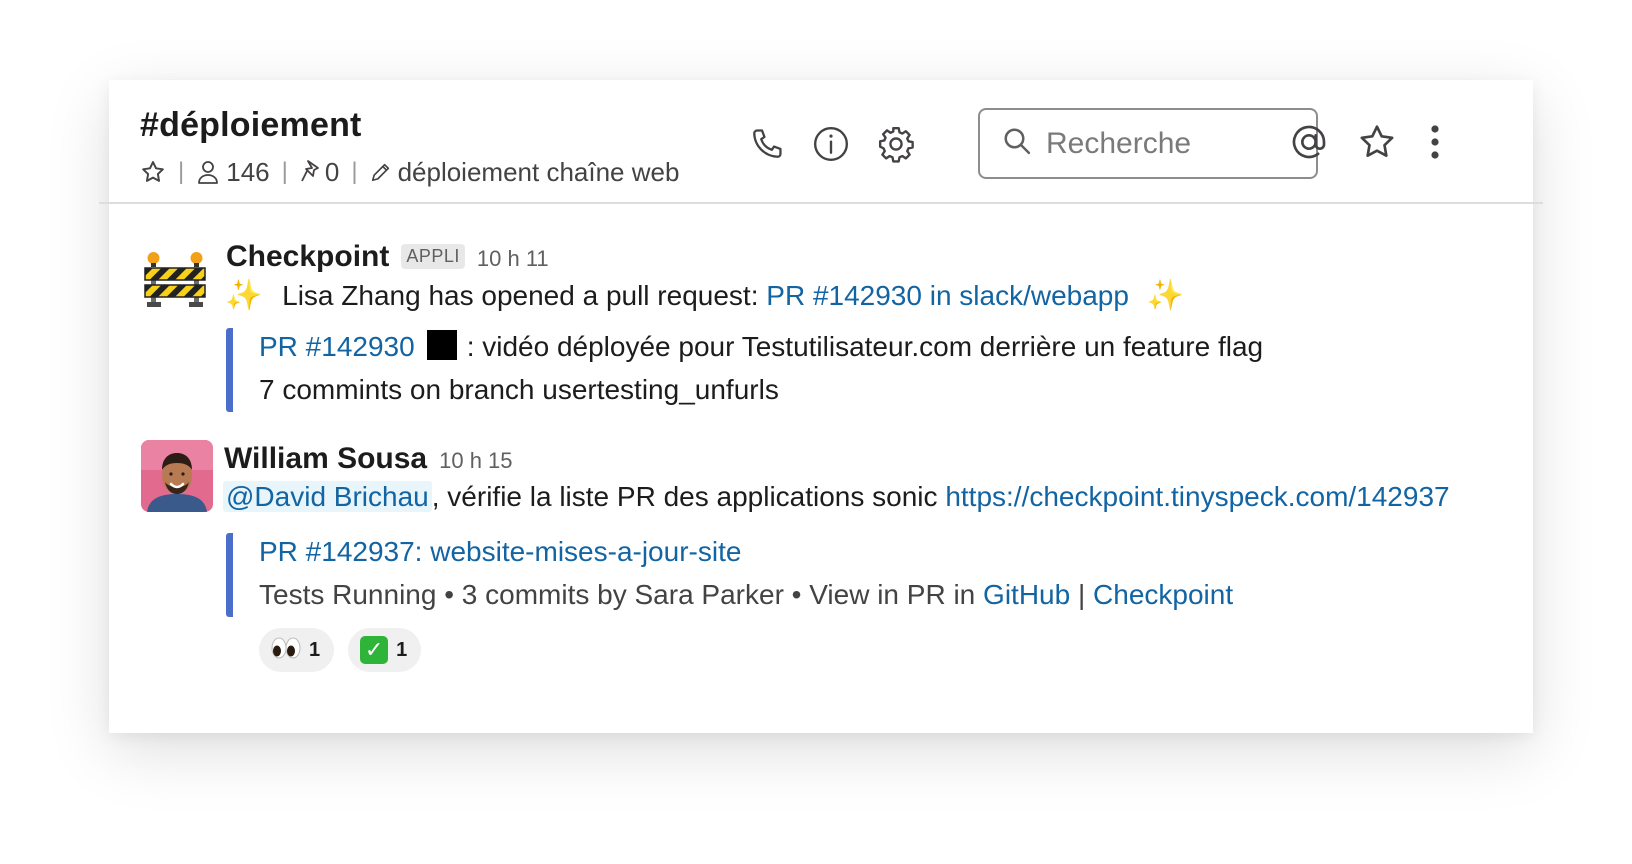 The image size is (1632, 864). What do you see at coordinates (337, 346) in the screenshot?
I see `attachment-pr-link: PR #142930` at bounding box center [337, 346].